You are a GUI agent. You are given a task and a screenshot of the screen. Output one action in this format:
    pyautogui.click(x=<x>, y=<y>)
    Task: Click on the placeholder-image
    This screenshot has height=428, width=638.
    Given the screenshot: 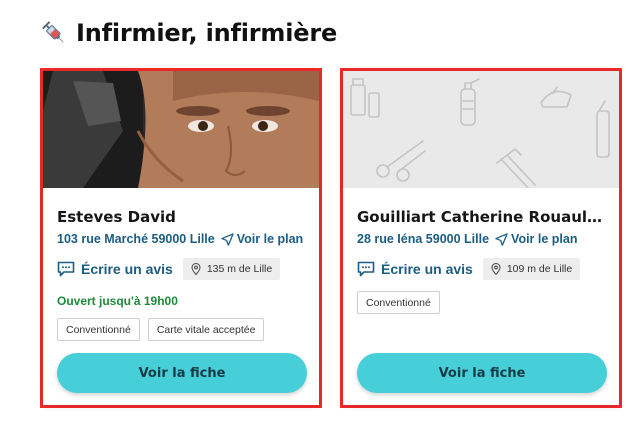 What is the action you would take?
    pyautogui.click(x=481, y=129)
    